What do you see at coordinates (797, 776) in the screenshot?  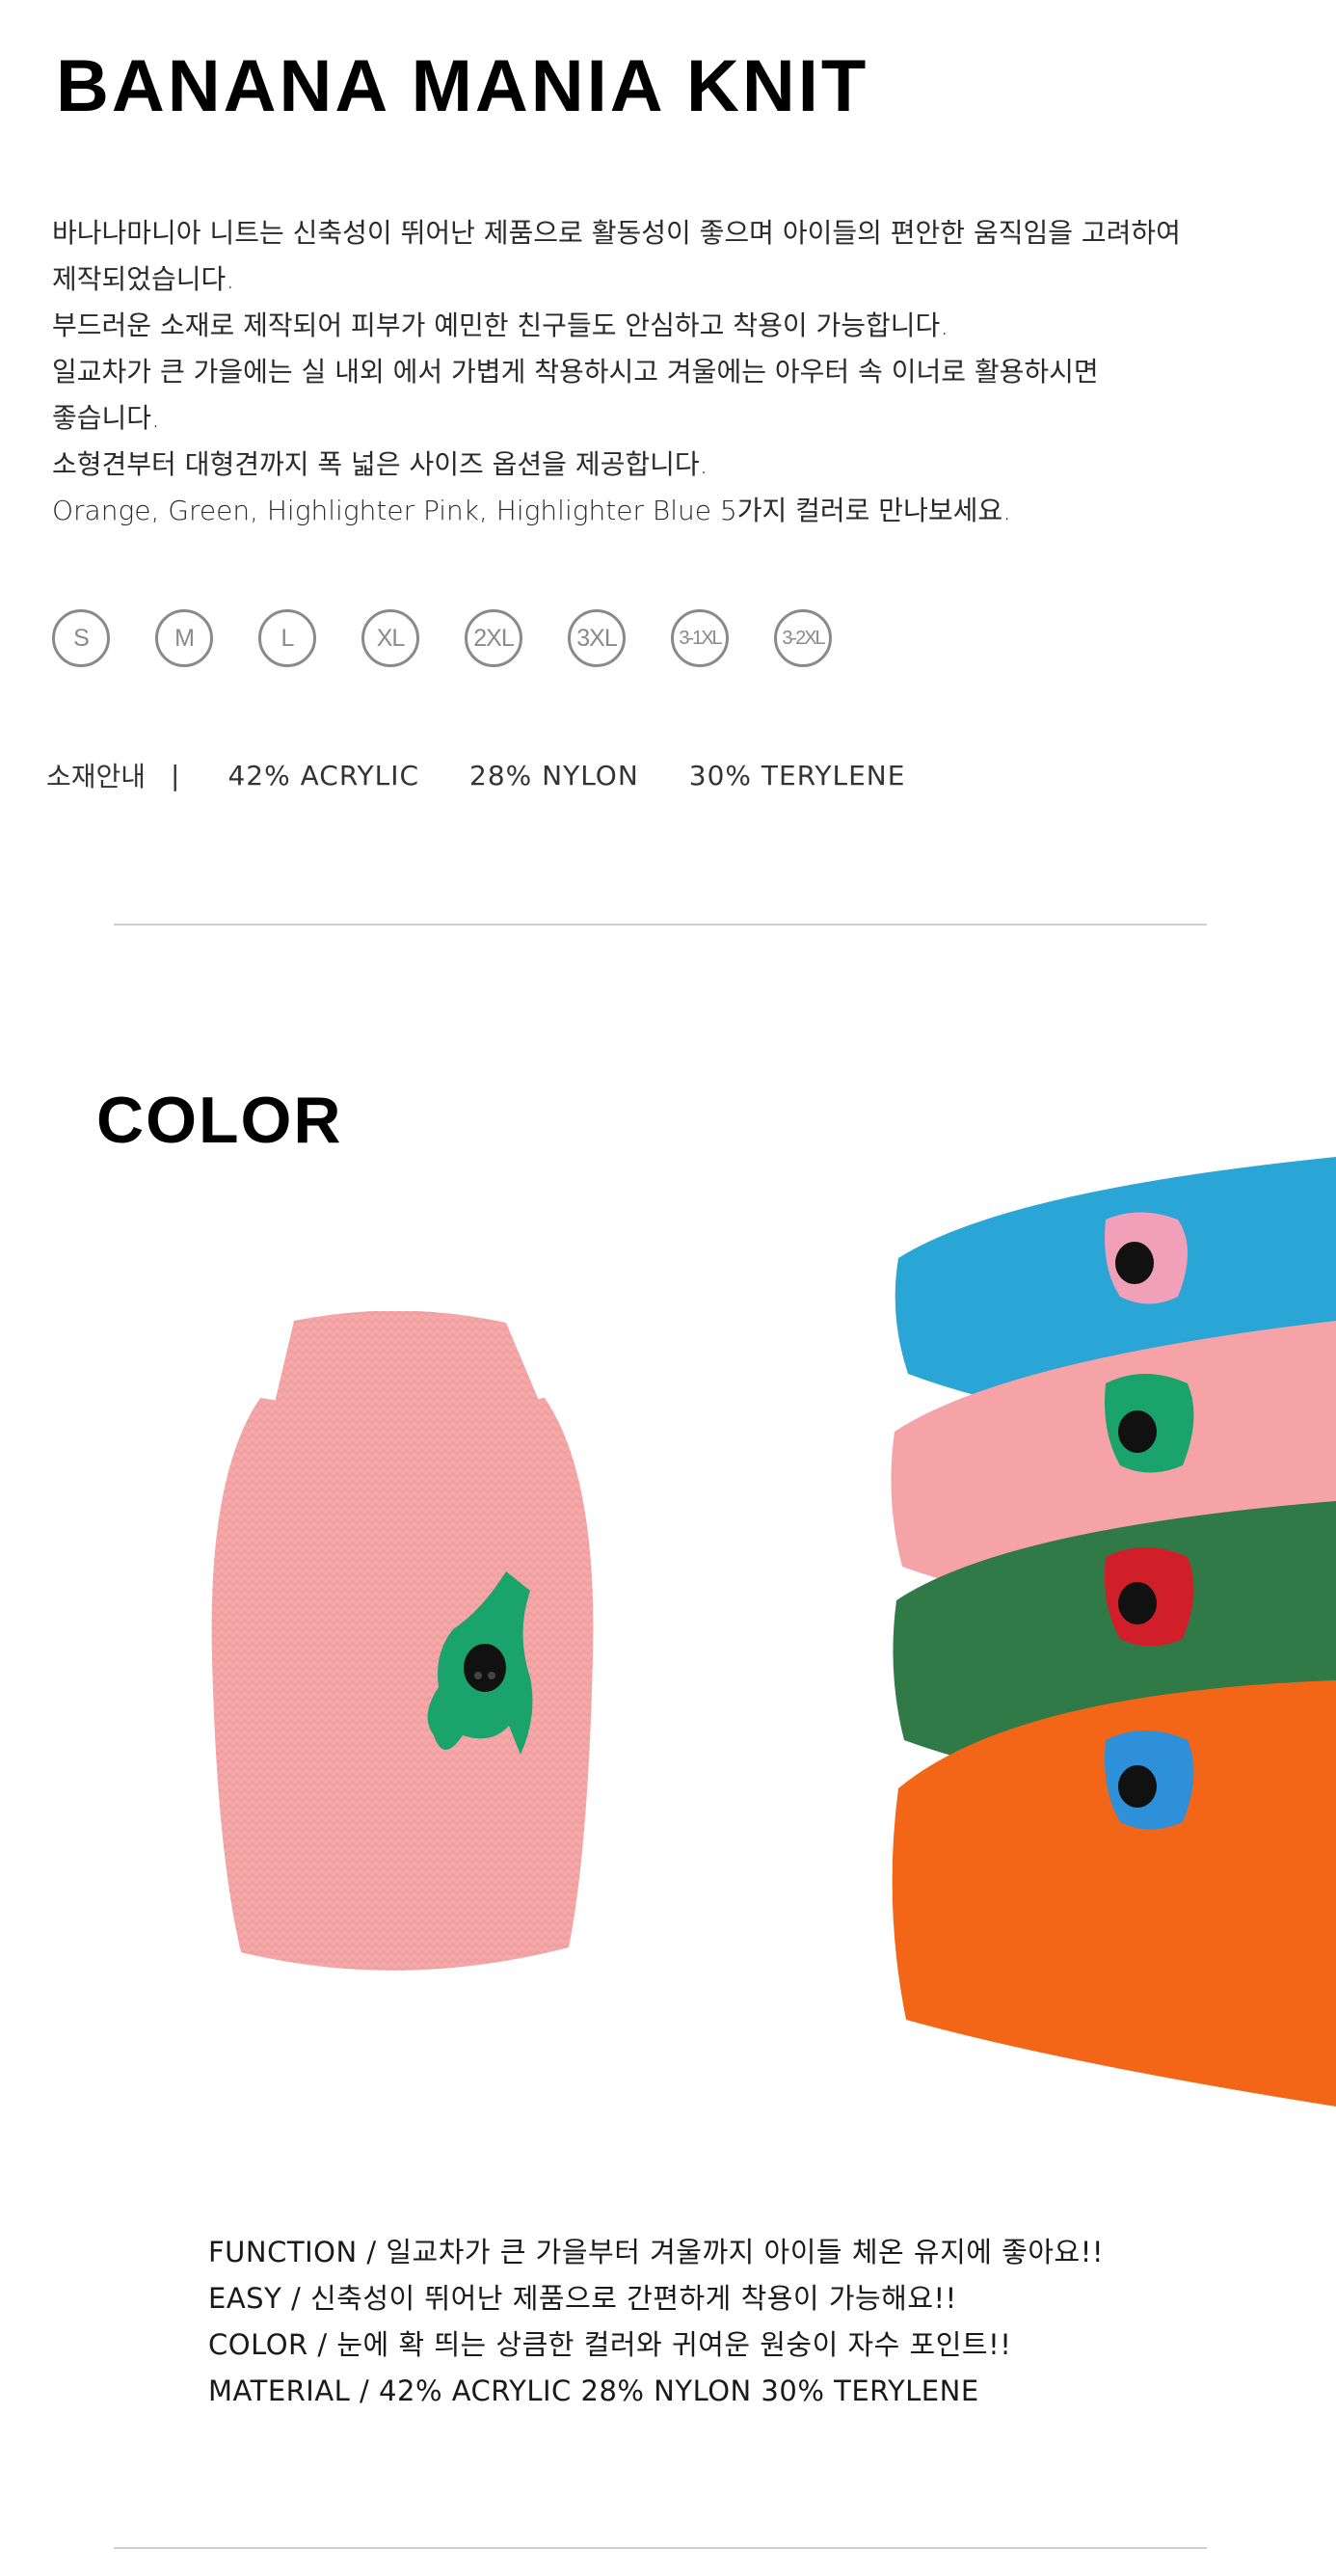 I see `material-item: 30% TERYLENE` at bounding box center [797, 776].